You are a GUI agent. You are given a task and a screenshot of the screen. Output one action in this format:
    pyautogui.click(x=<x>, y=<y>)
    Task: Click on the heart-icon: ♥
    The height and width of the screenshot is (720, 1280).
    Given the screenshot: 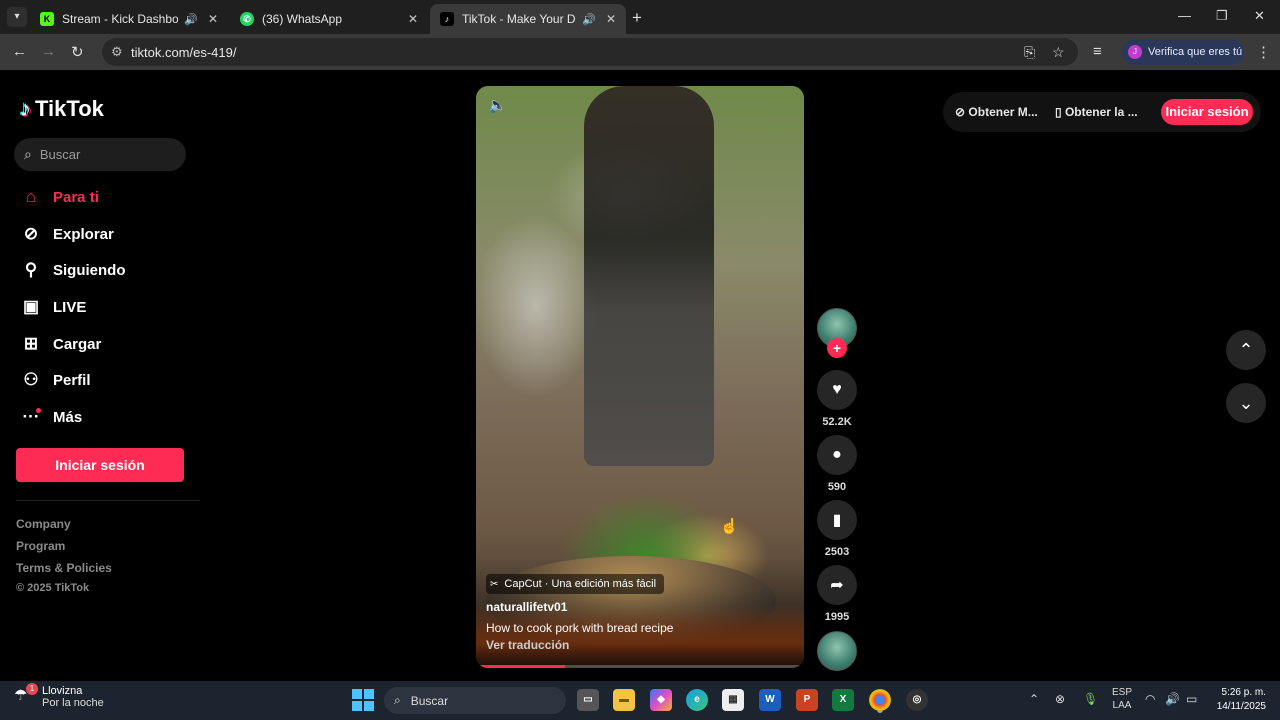 What is the action you would take?
    pyautogui.click(x=837, y=389)
    